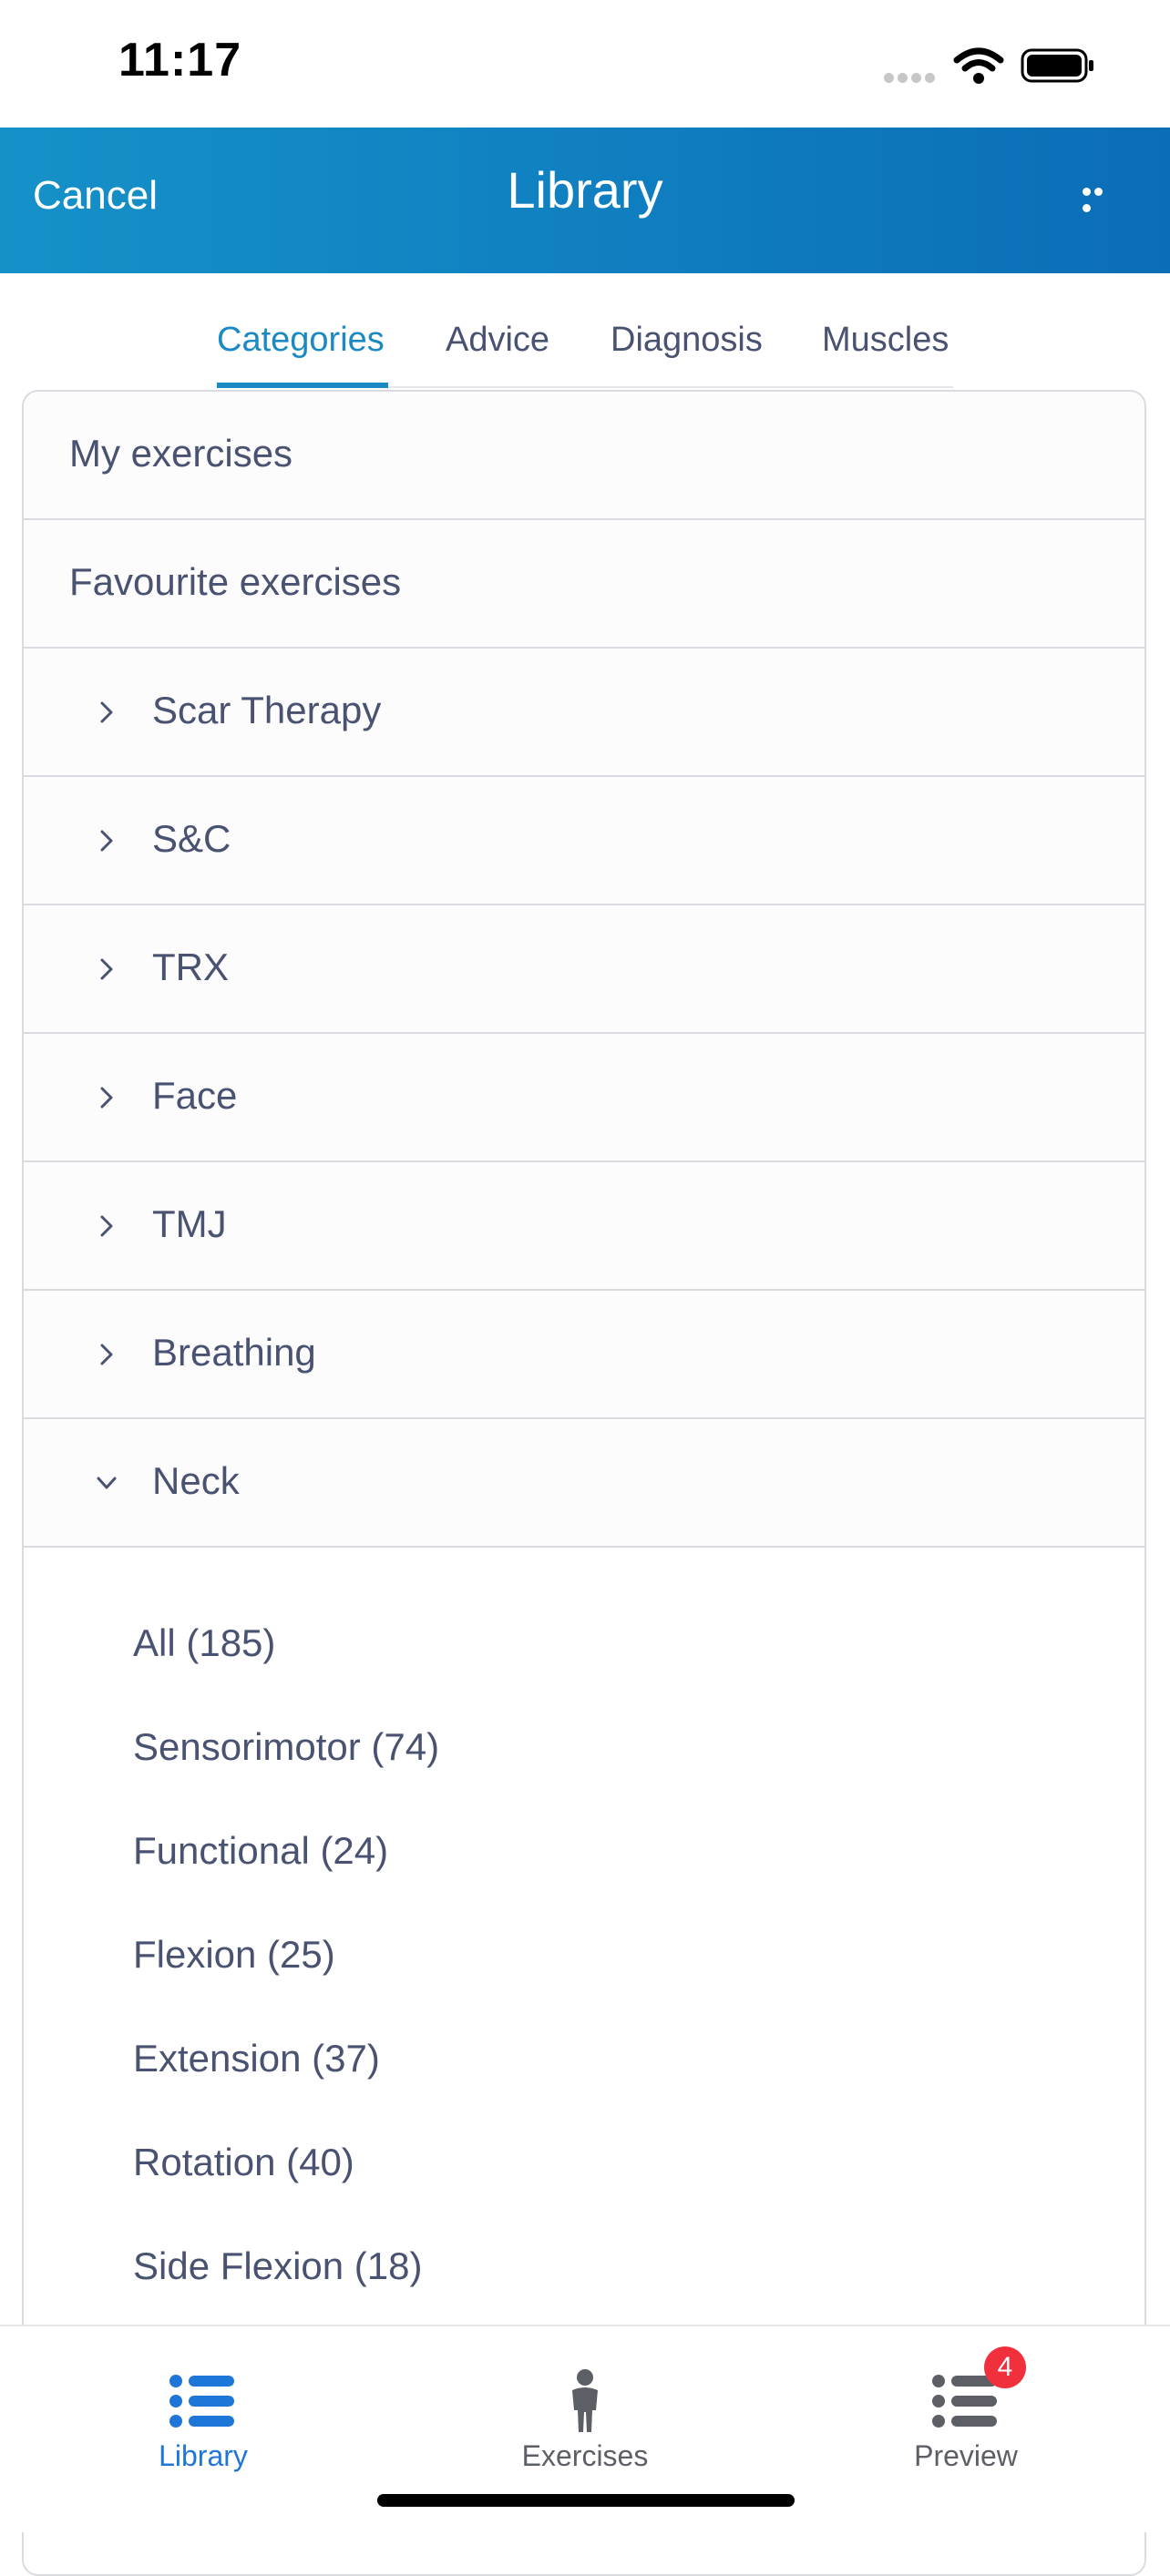 This screenshot has width=1170, height=2576. What do you see at coordinates (204, 2455) in the screenshot?
I see `tab-library-label: Library` at bounding box center [204, 2455].